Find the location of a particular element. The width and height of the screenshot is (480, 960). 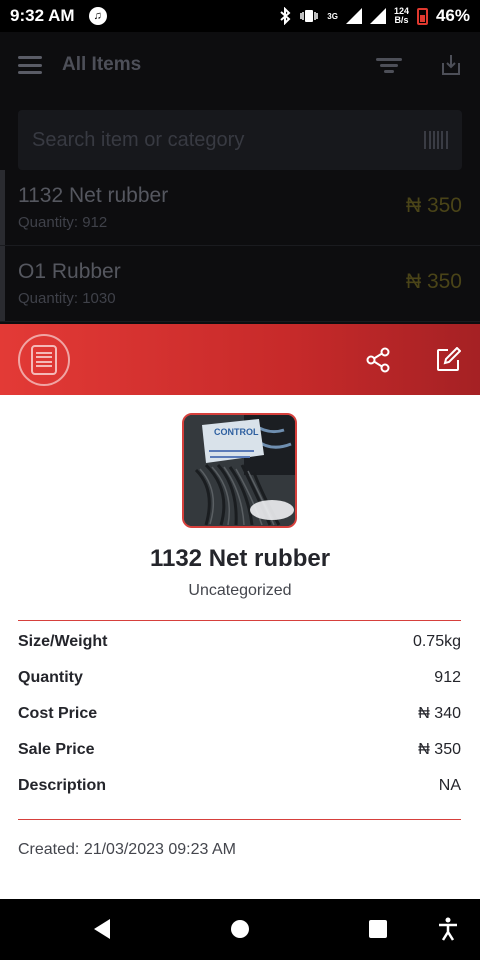

nav-recents-button is located at coordinates (378, 929).